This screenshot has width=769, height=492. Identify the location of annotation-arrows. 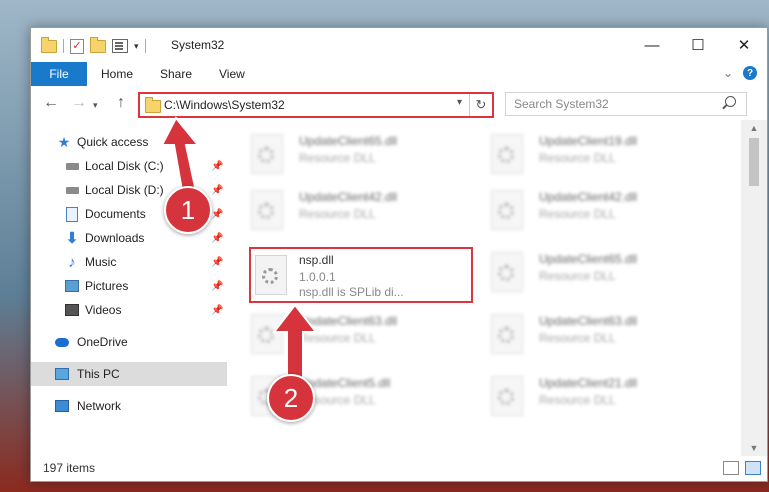
(239, 247).